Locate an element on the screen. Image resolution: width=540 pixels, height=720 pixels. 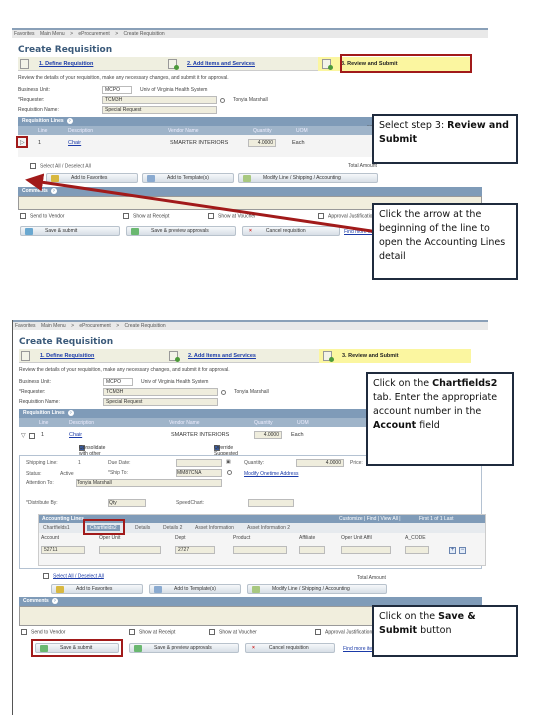
tab-details-2: Details 2 is located at coordinates (172, 528).